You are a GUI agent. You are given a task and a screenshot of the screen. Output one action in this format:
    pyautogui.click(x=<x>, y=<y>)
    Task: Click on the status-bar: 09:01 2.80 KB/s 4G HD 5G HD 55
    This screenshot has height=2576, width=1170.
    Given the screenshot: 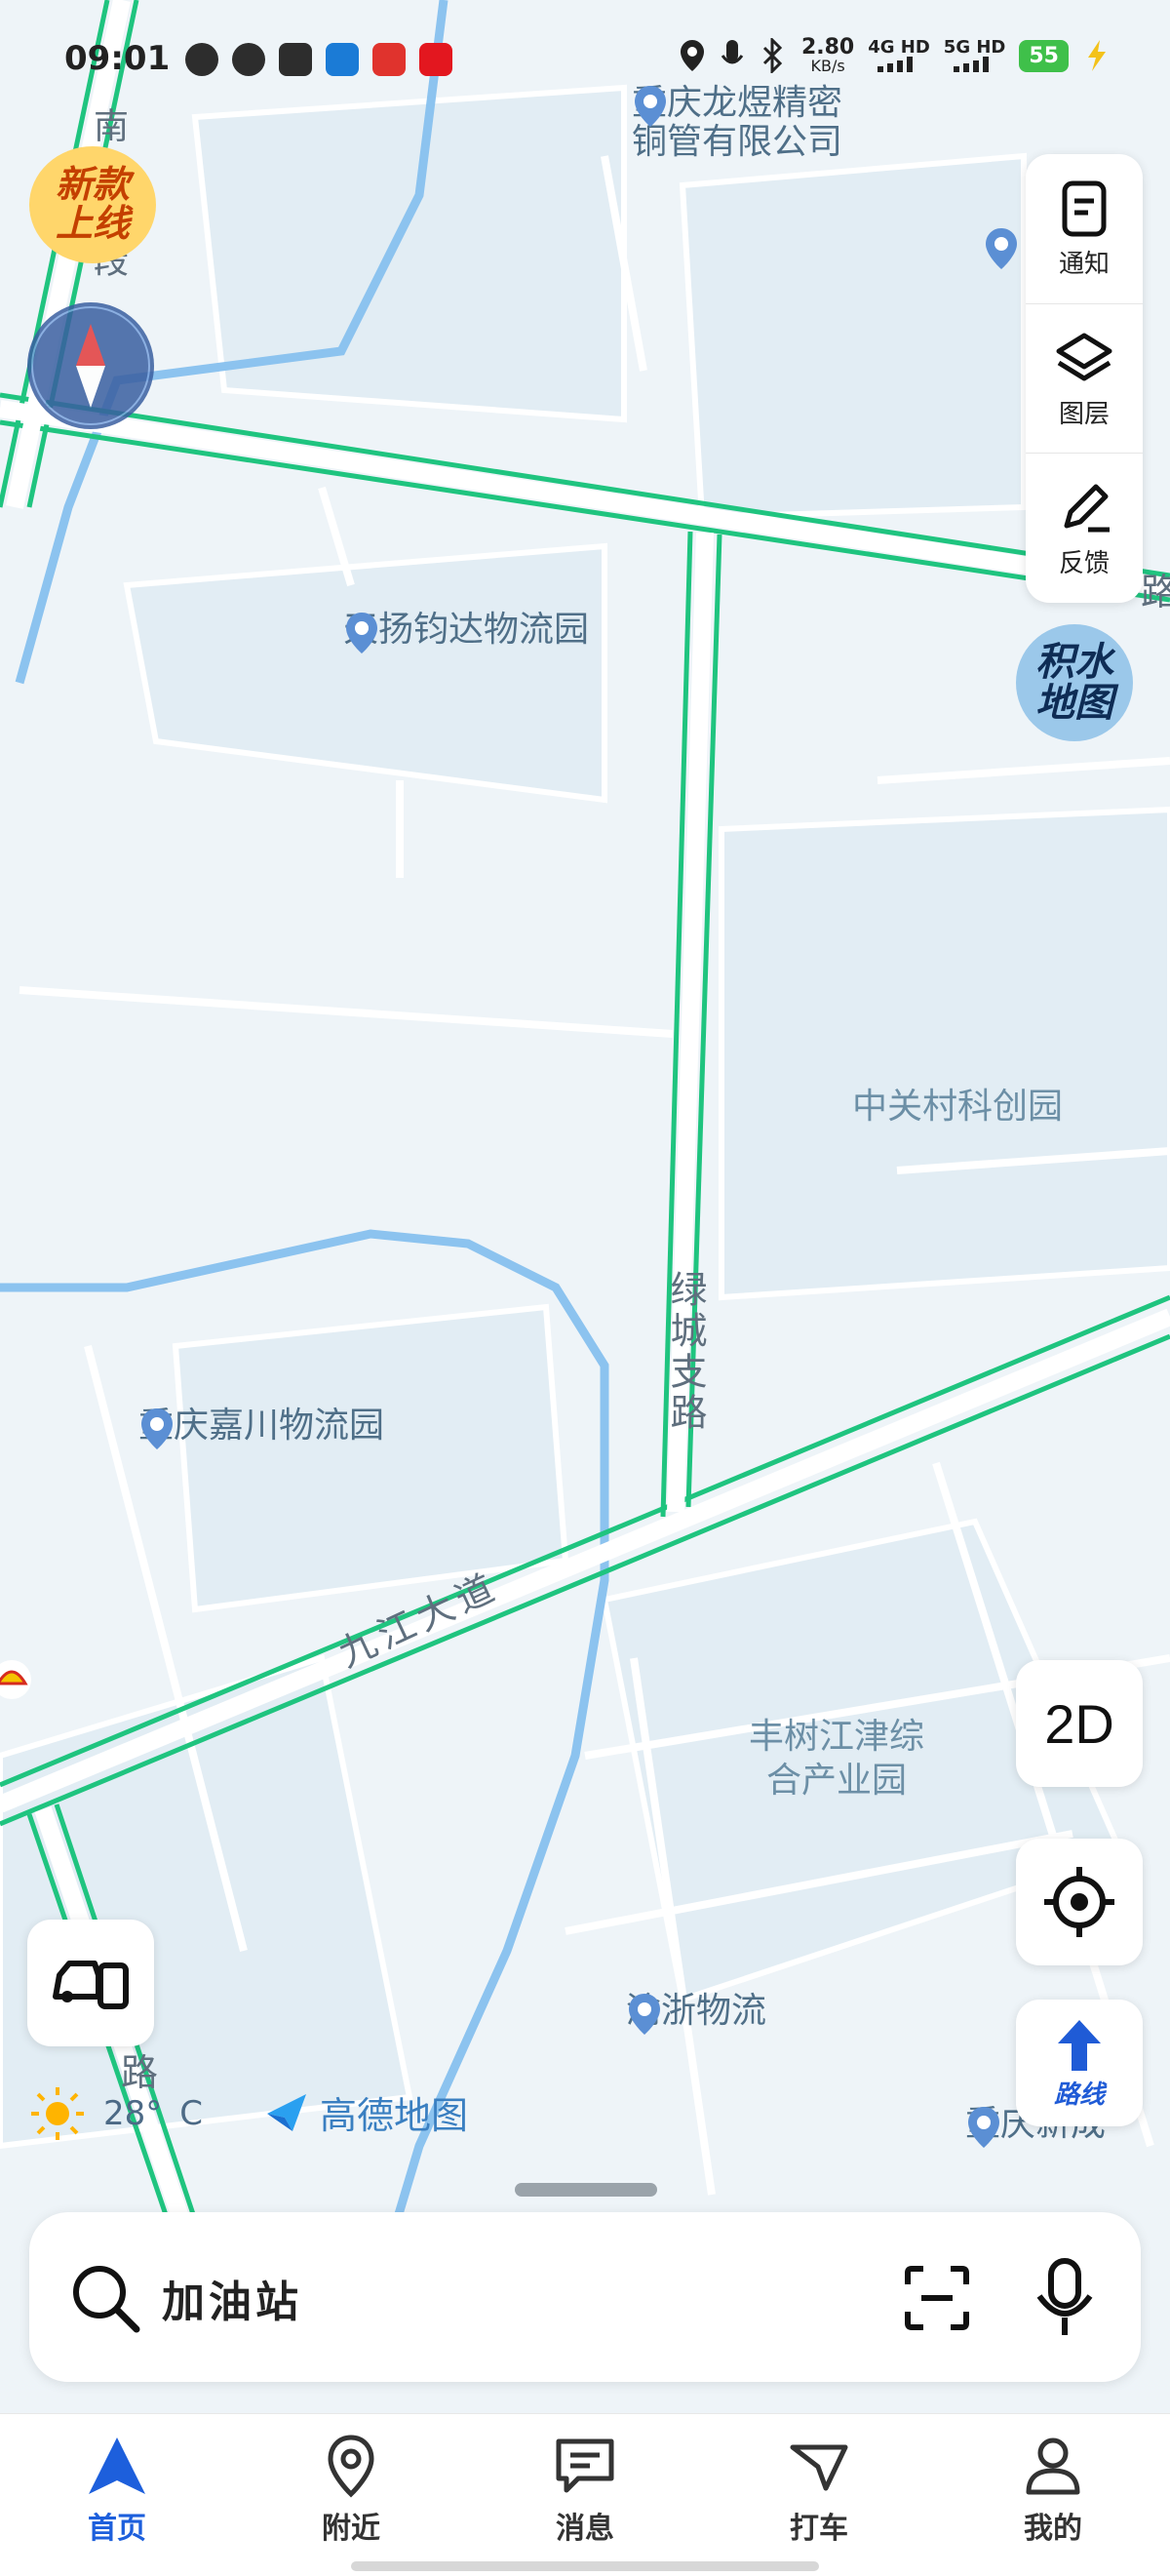 What is the action you would take?
    pyautogui.click(x=585, y=58)
    